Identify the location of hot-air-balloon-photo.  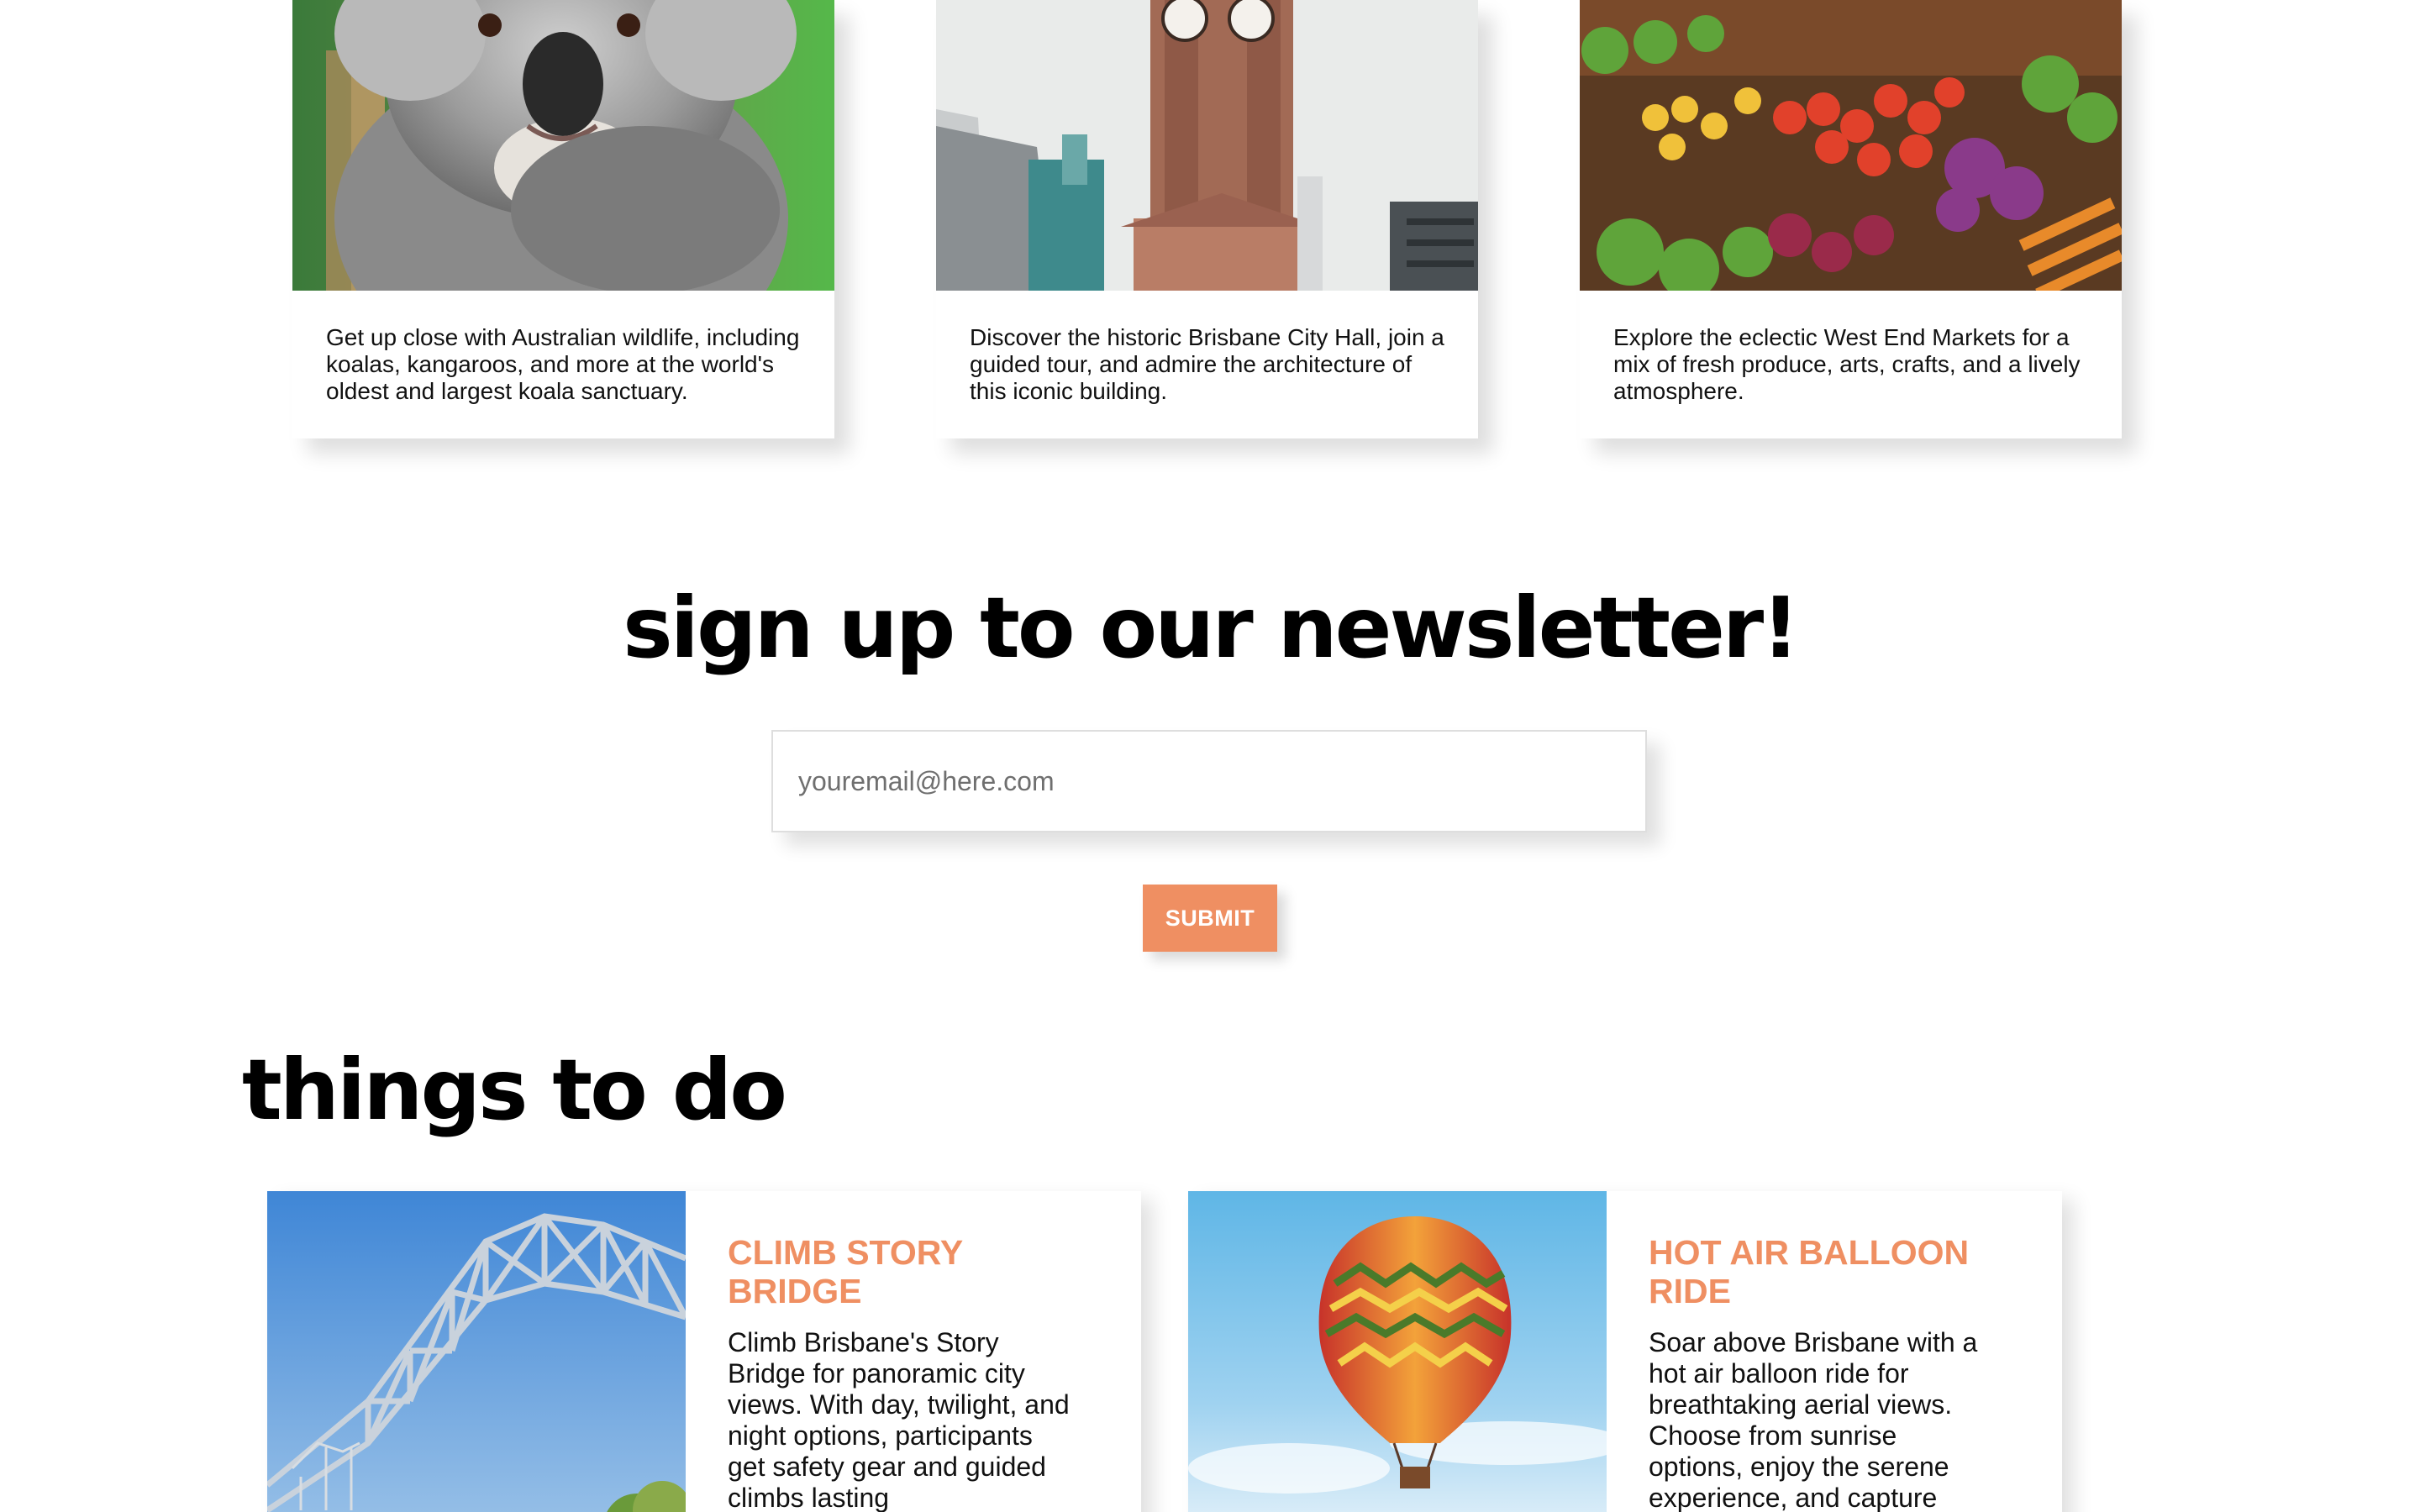
(1397, 1351).